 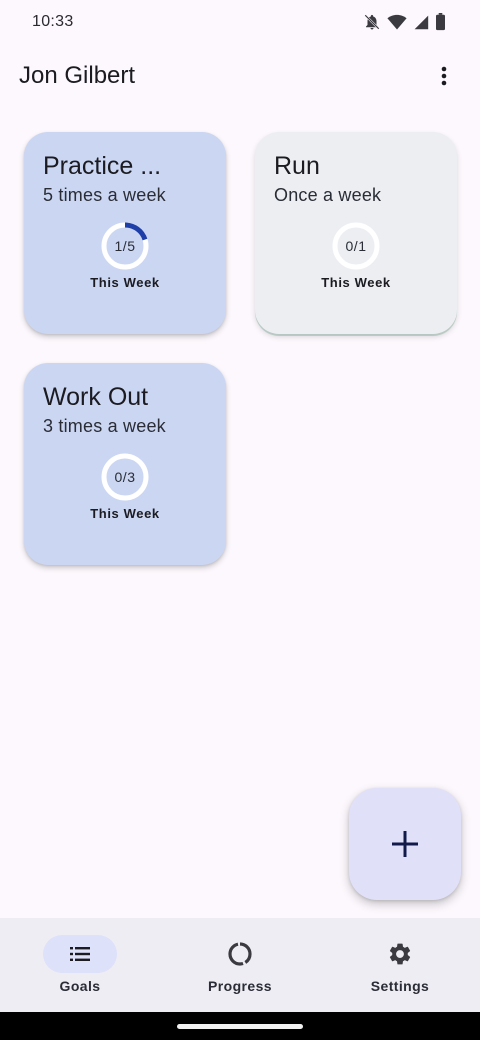 I want to click on goal-title: Work Out, so click(x=96, y=397).